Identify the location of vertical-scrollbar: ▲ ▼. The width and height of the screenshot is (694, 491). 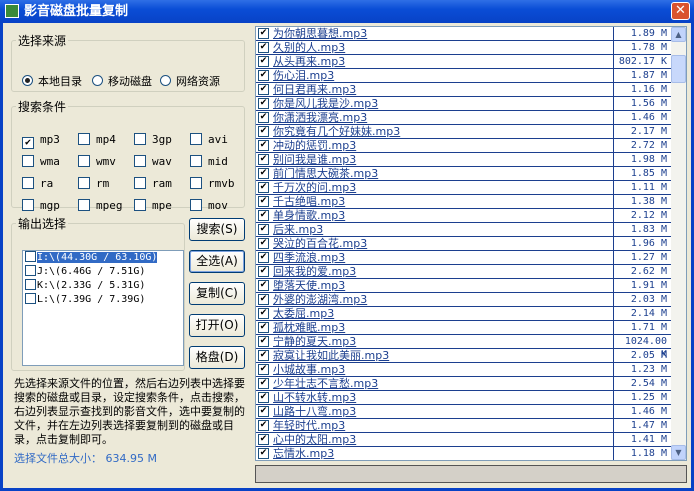
(678, 243).